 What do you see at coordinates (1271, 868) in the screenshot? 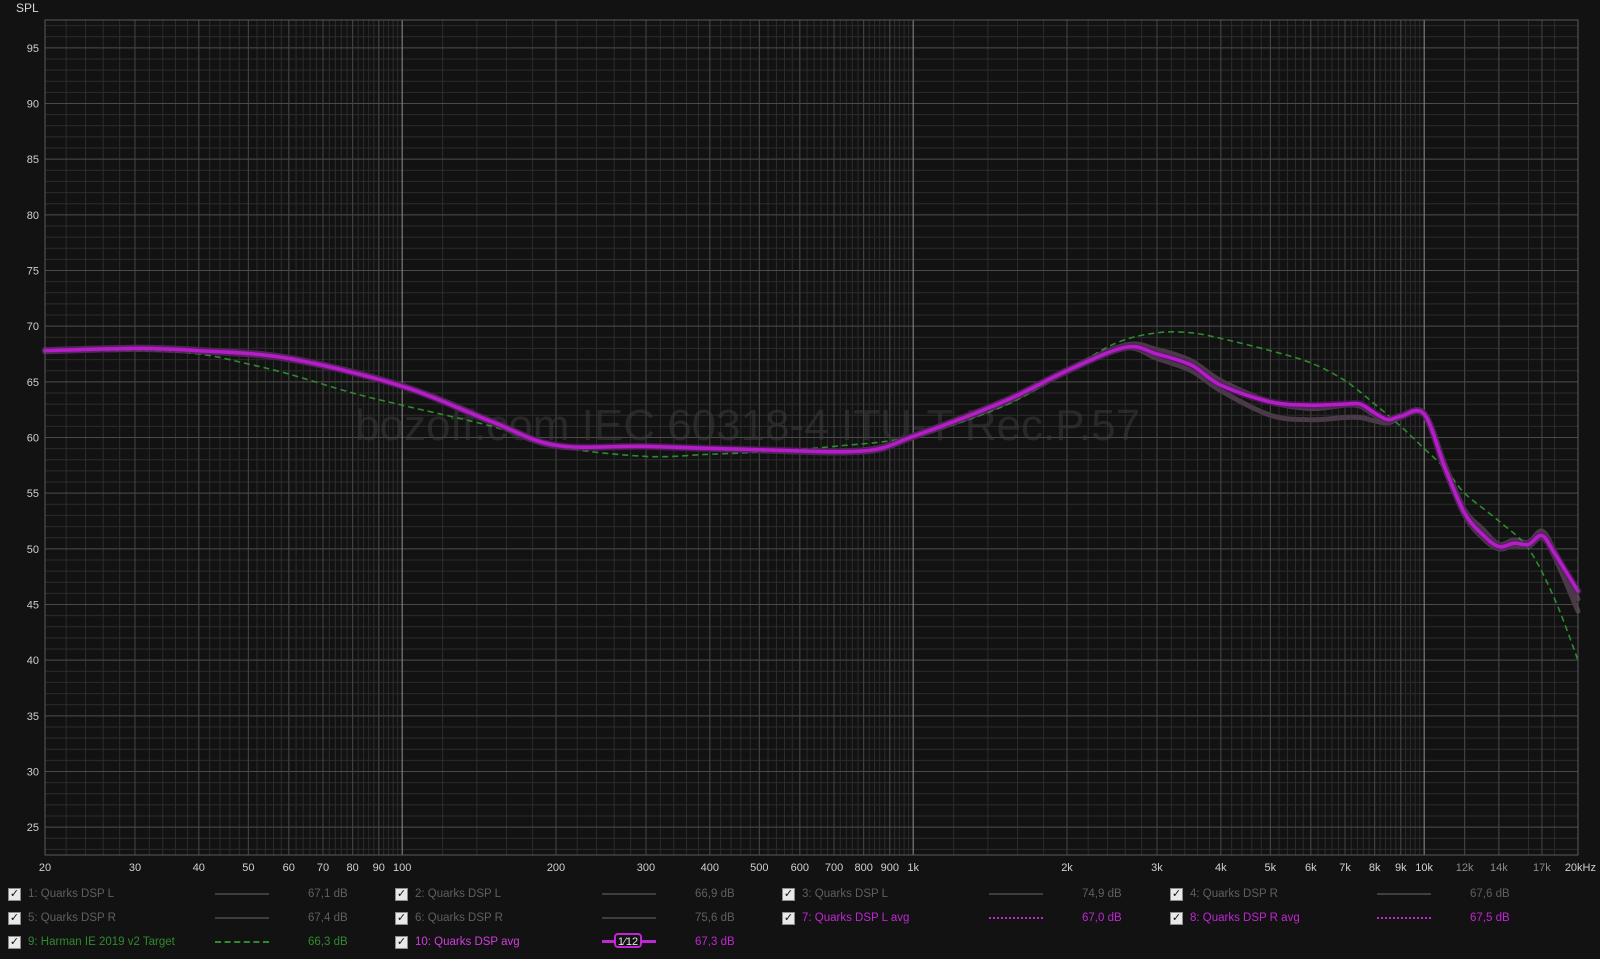
I see `x-tick-label: 5k` at bounding box center [1271, 868].